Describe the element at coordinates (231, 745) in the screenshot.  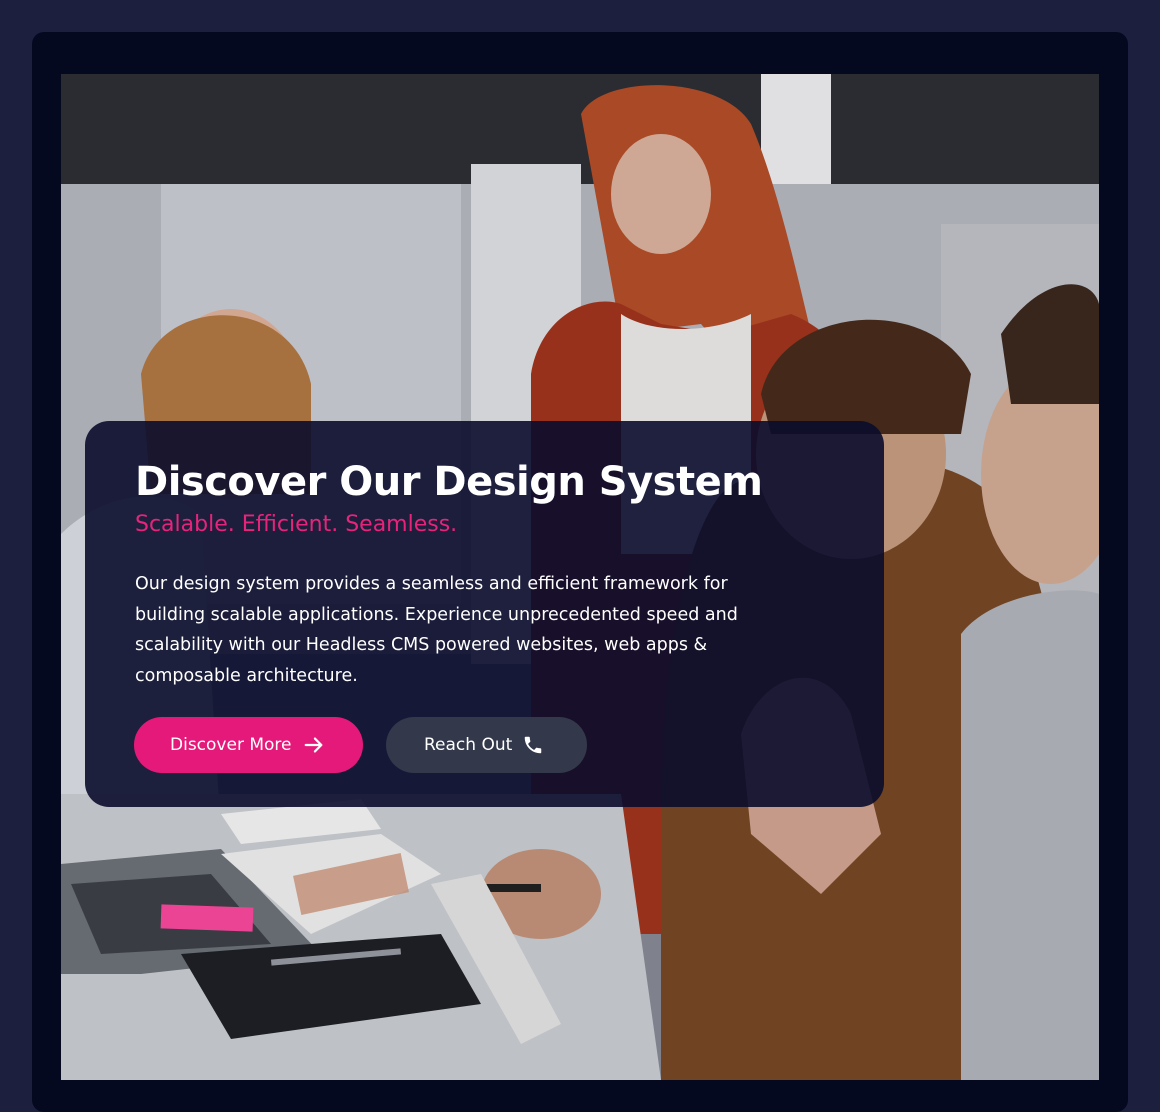
I see `discover-more-label: Discover More` at that location.